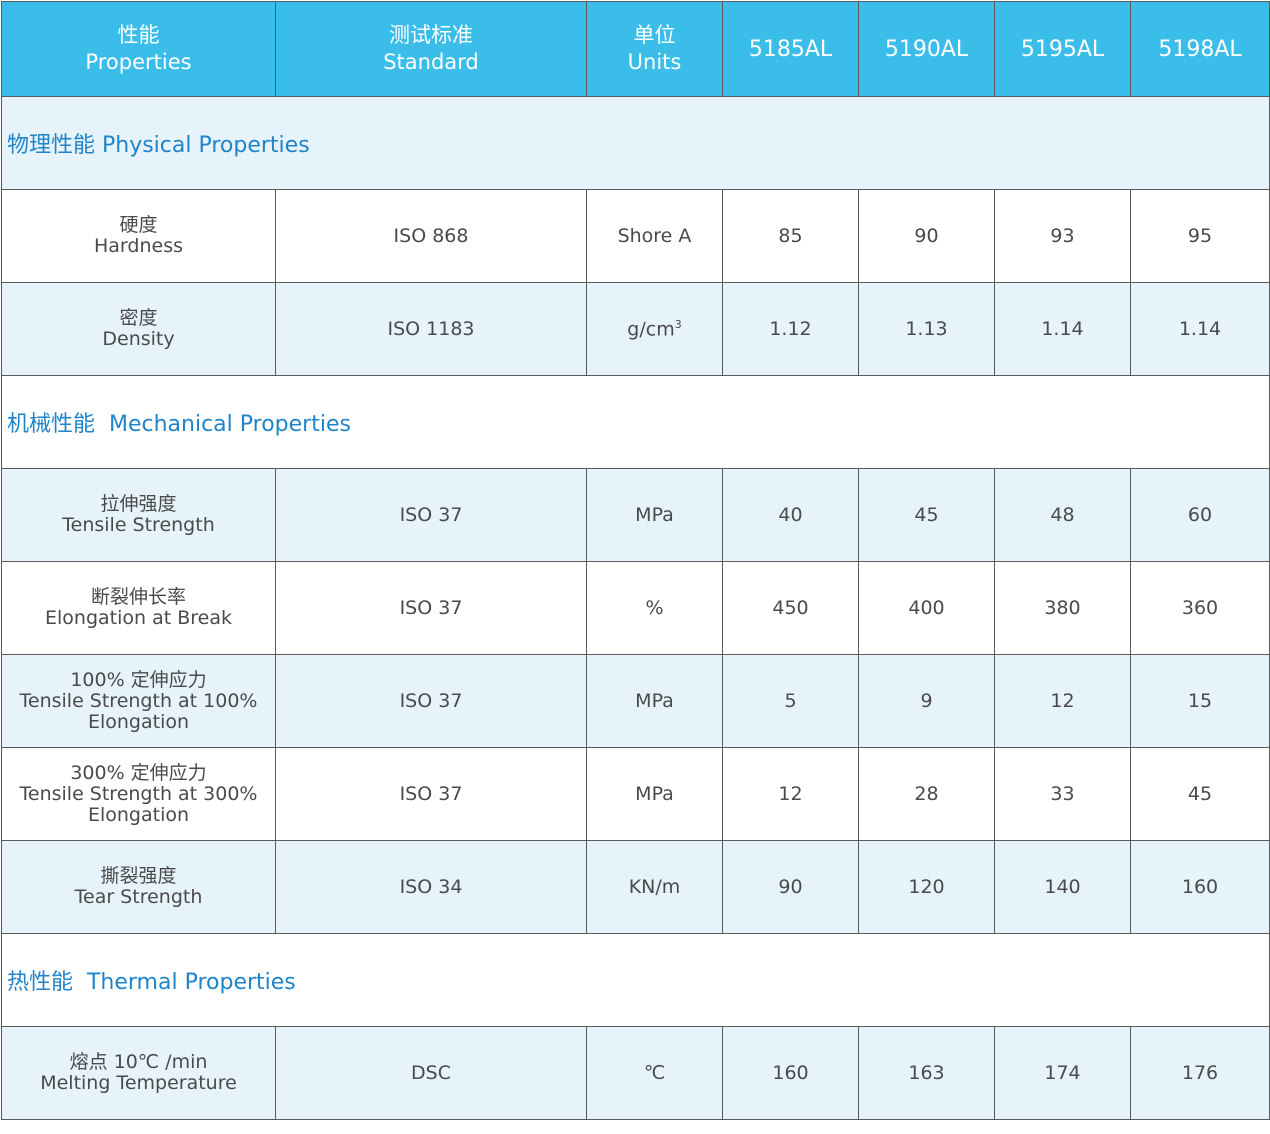 Image resolution: width=1270 pixels, height=1134 pixels. Describe the element at coordinates (431, 62) in the screenshot. I see `header-standard-en: Standard` at that location.